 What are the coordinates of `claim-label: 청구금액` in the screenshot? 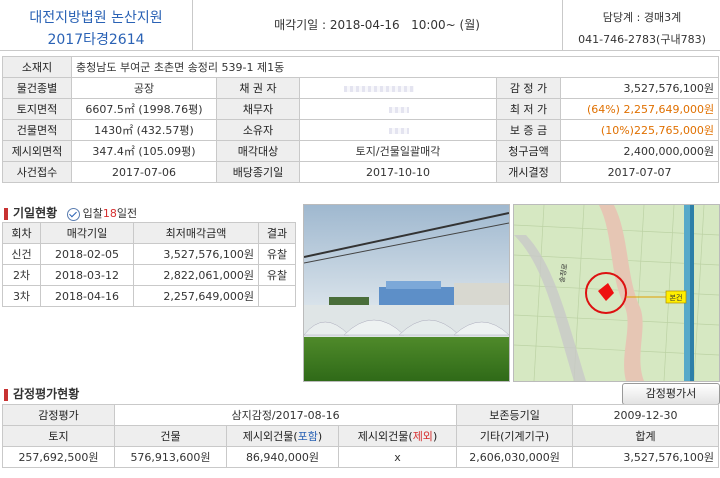 It's located at (528, 151).